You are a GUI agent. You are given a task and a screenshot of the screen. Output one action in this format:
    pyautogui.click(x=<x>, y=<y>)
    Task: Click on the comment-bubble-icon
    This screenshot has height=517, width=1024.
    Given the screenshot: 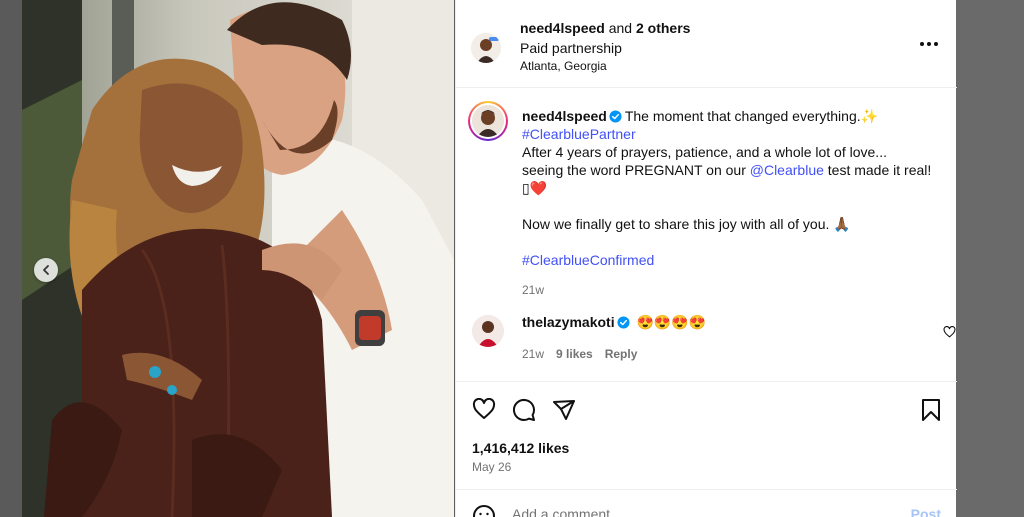 What is the action you would take?
    pyautogui.click(x=523, y=409)
    